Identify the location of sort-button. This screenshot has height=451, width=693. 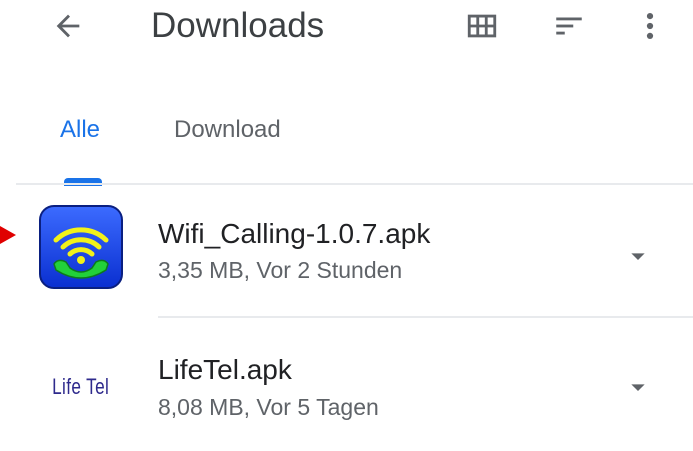
(569, 26).